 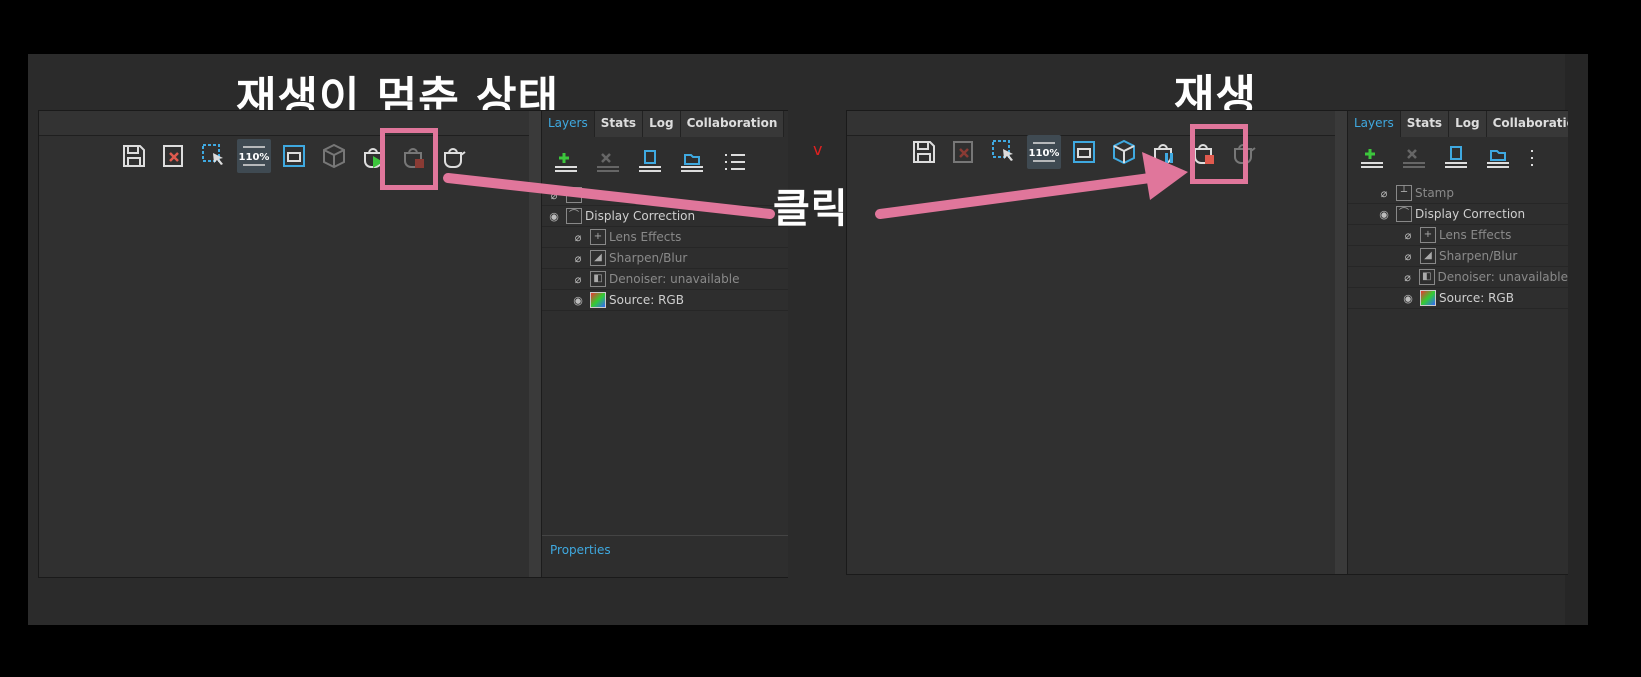 I want to click on arrow-right-line, so click(x=1015, y=196).